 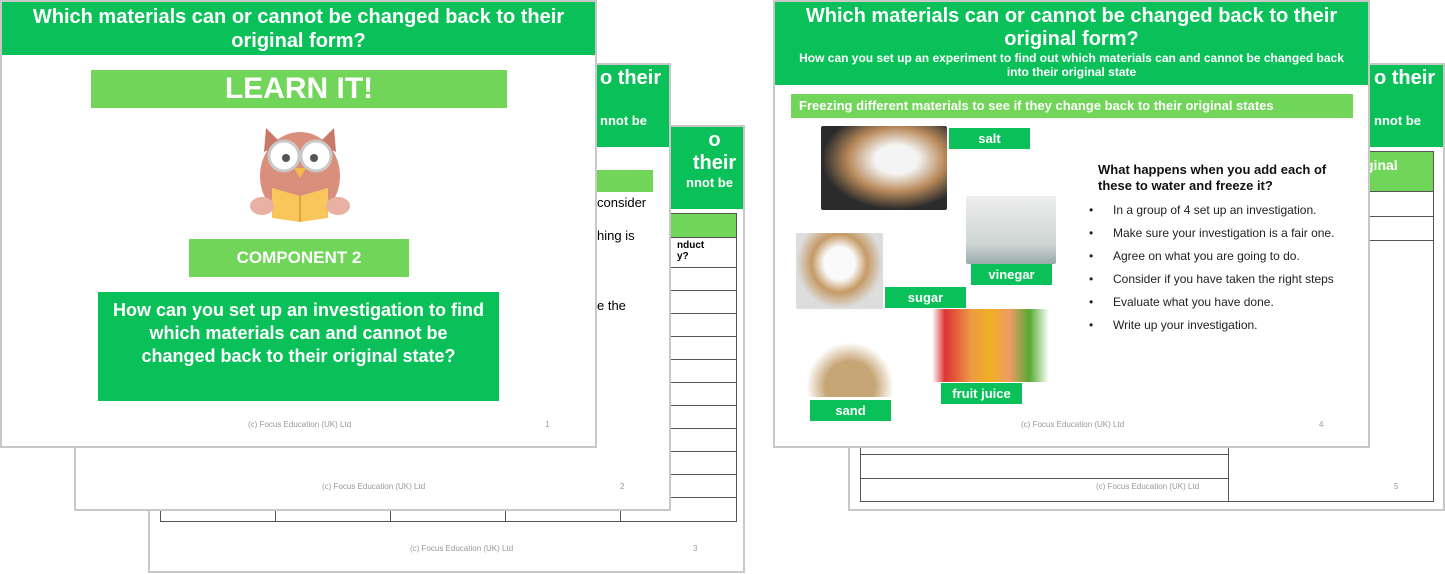 What do you see at coordinates (1011, 230) in the screenshot?
I see `vinegar-image` at bounding box center [1011, 230].